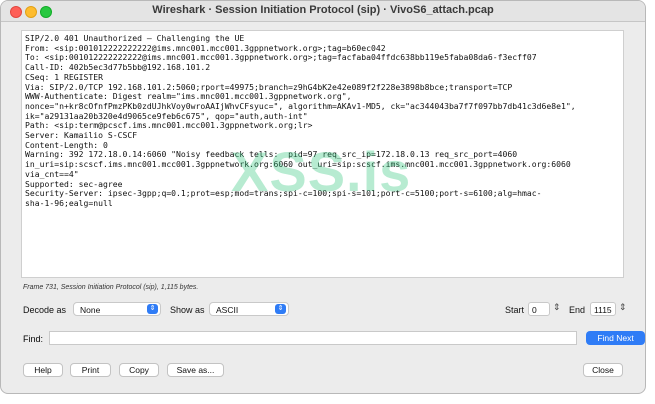 Image resolution: width=655 pixels, height=404 pixels. I want to click on start-input: 0, so click(539, 309).